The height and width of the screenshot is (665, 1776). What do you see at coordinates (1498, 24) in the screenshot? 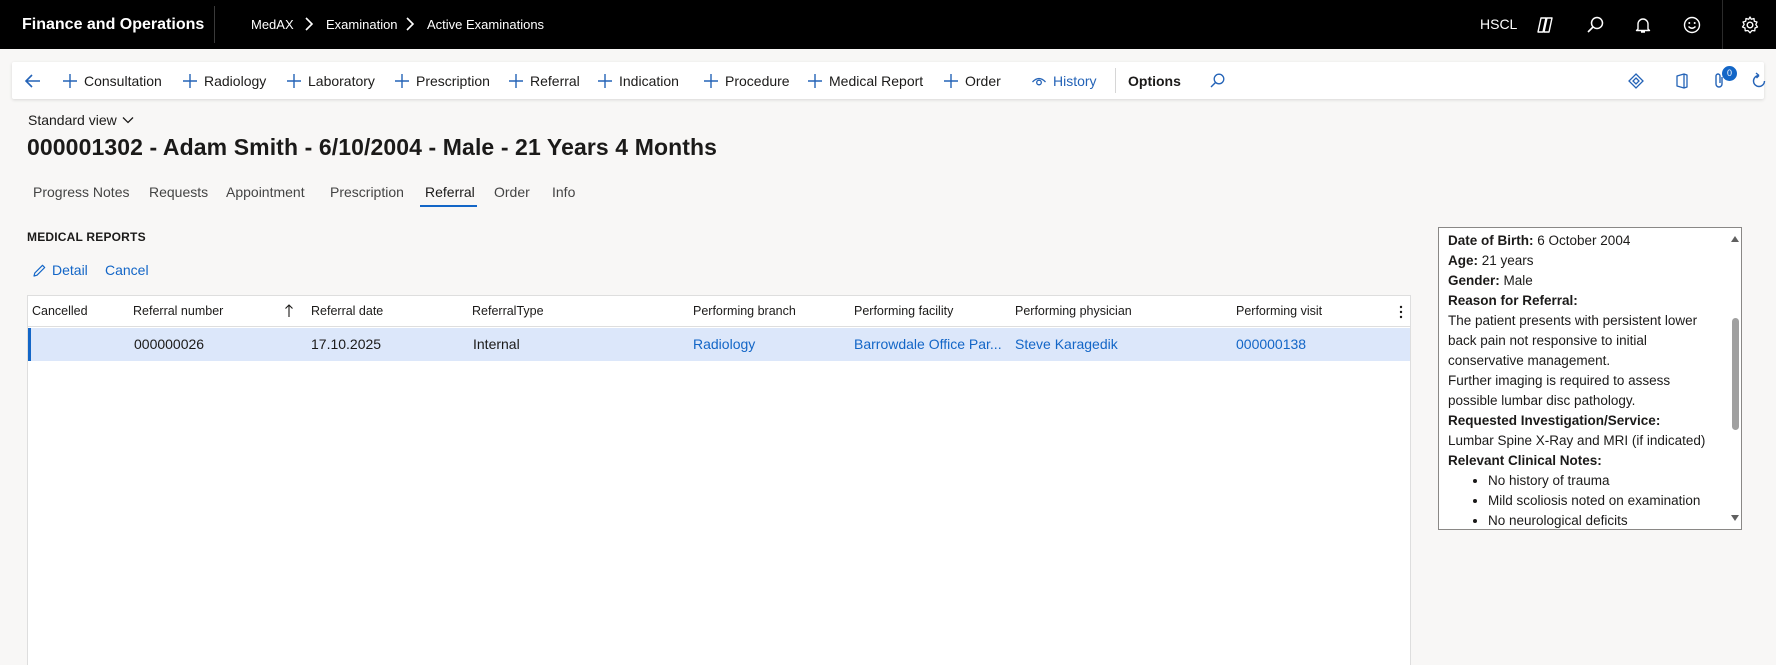
I see `company-picker: HSCL` at bounding box center [1498, 24].